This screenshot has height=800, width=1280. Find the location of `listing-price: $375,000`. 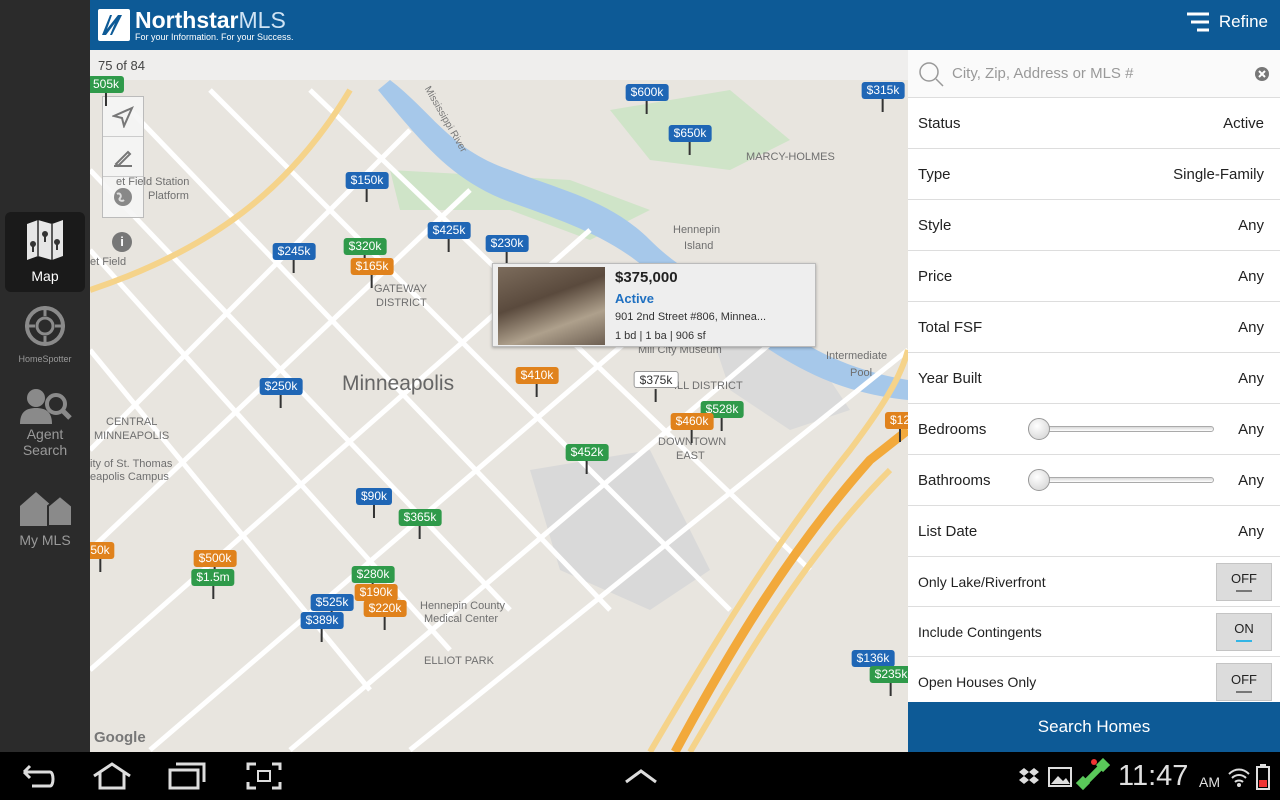

listing-price: $375,000 is located at coordinates (646, 277).